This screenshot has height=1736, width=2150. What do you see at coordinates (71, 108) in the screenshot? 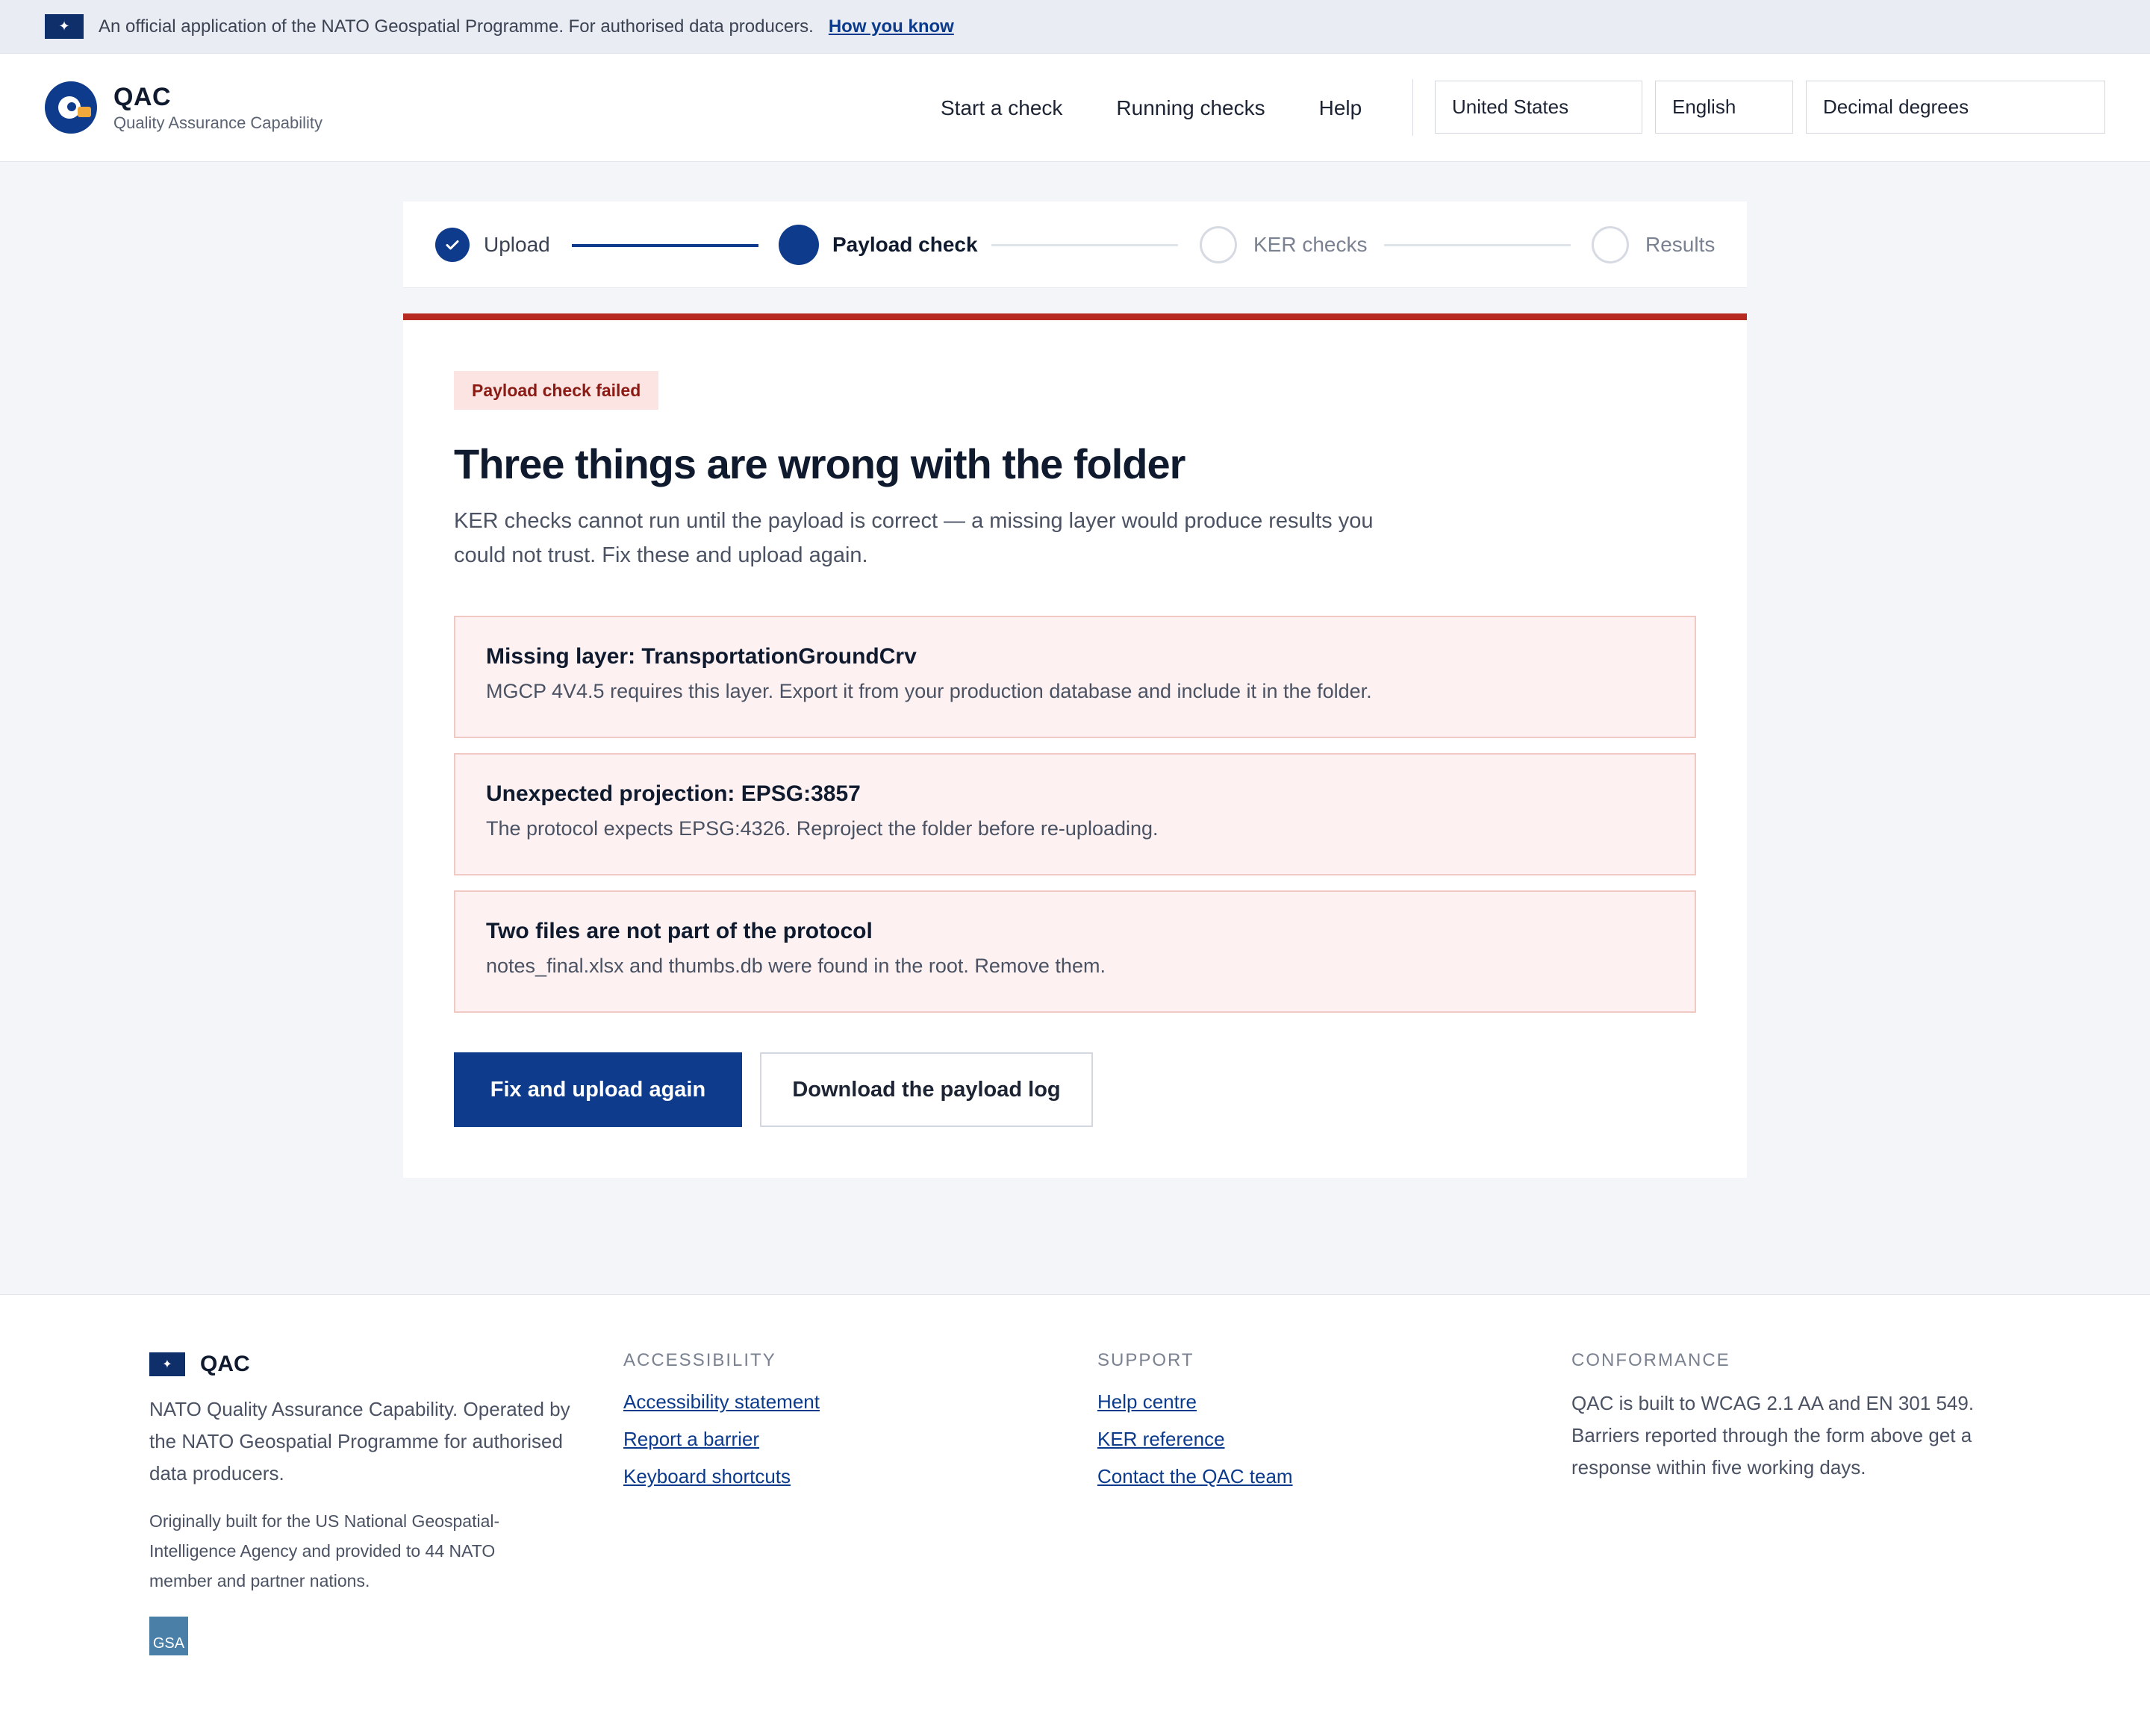
I see `qac-logo-icon` at bounding box center [71, 108].